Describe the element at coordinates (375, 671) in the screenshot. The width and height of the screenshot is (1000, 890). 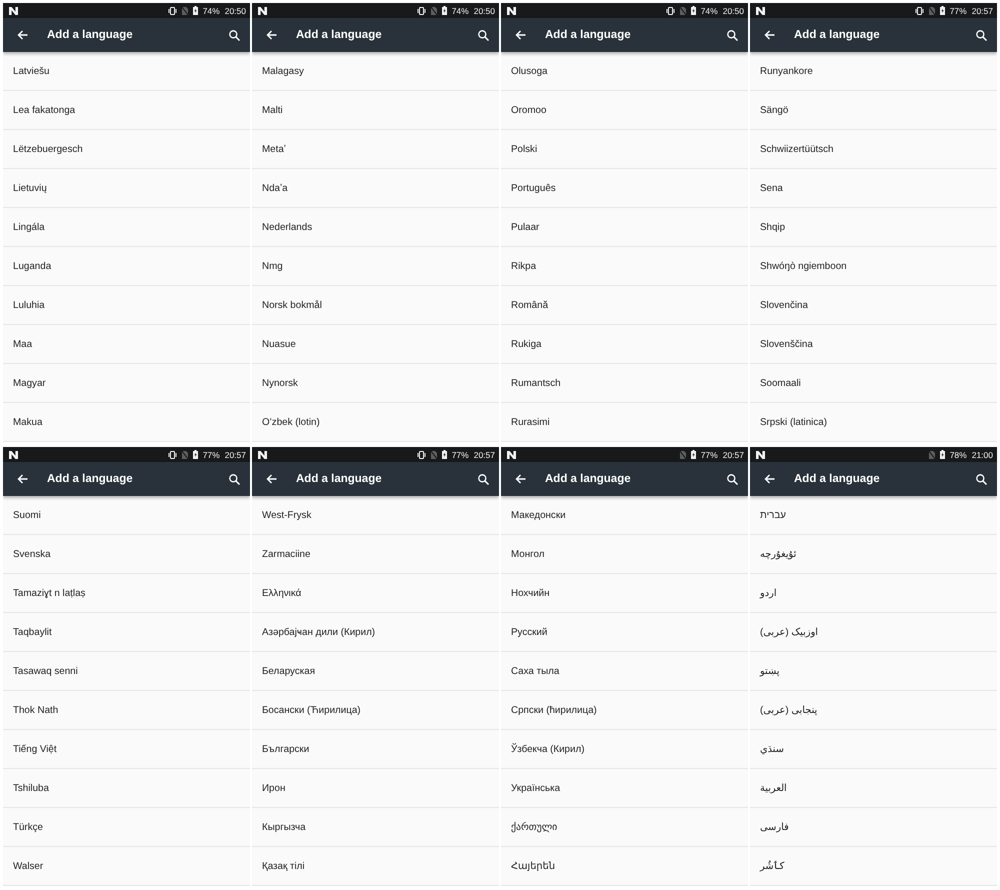
I see `language-item: Беларуская` at that location.